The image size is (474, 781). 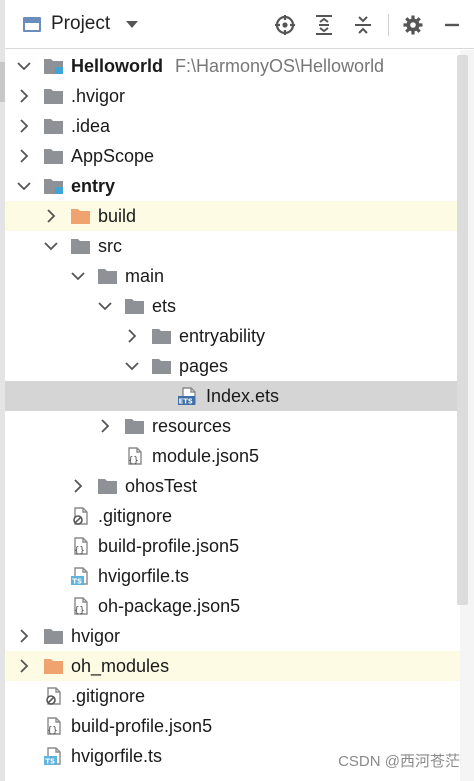 What do you see at coordinates (413, 25) in the screenshot?
I see `gear-icon` at bounding box center [413, 25].